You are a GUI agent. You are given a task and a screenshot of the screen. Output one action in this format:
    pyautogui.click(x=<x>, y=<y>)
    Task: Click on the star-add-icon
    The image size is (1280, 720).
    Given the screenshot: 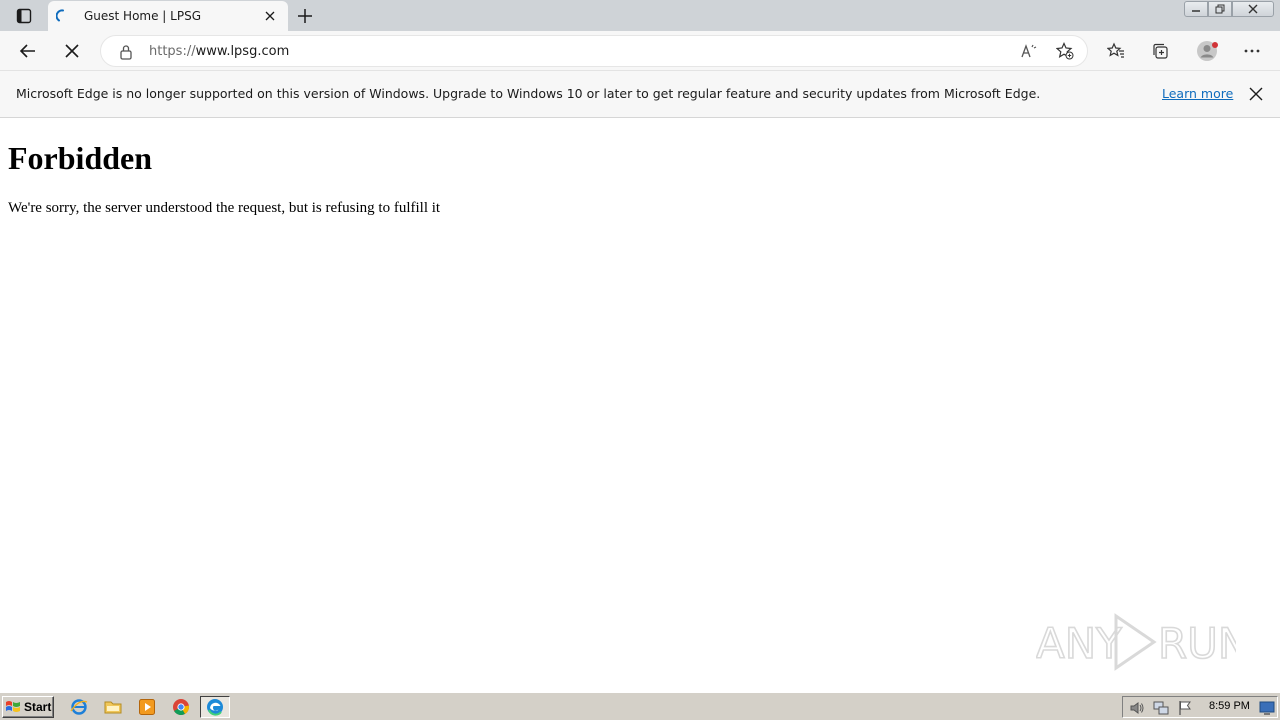 What is the action you would take?
    pyautogui.click(x=1065, y=51)
    